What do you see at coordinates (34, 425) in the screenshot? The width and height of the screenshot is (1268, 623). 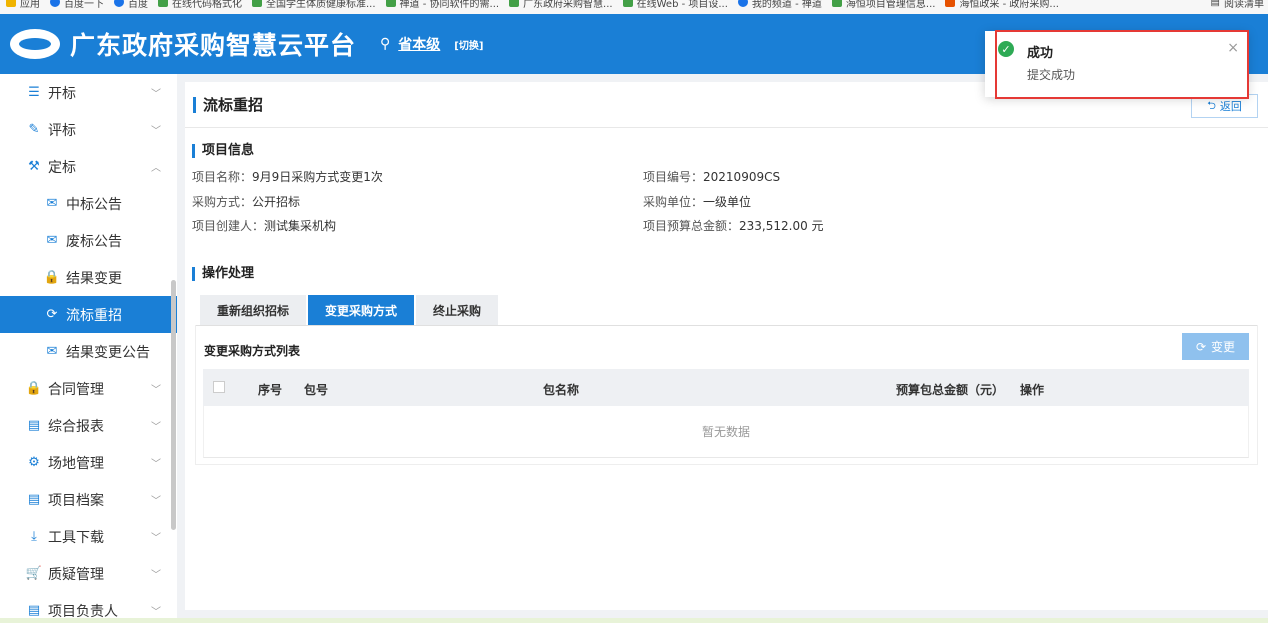 I see `report-icon: ▤` at bounding box center [34, 425].